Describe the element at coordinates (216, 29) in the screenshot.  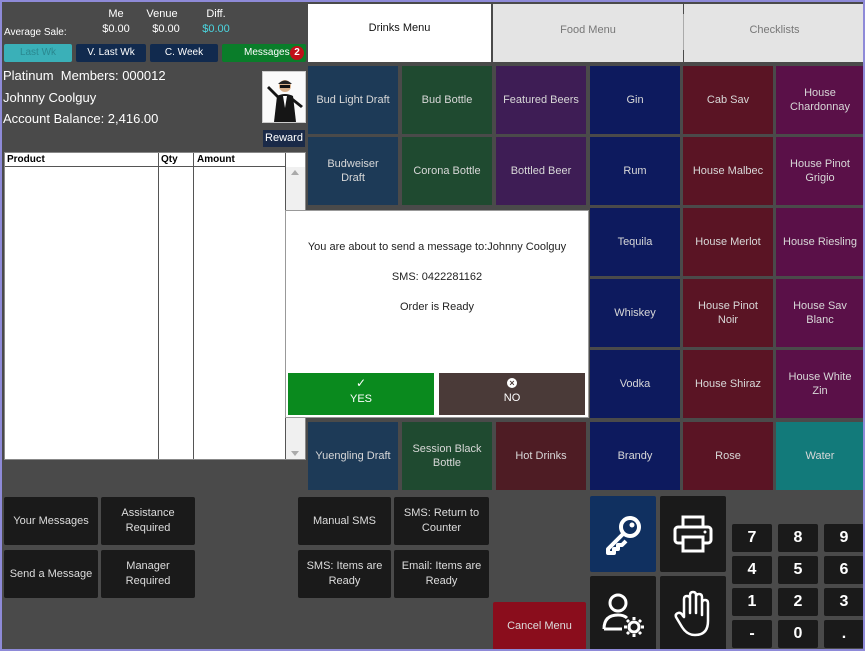
I see `diff-value: $0.00` at that location.